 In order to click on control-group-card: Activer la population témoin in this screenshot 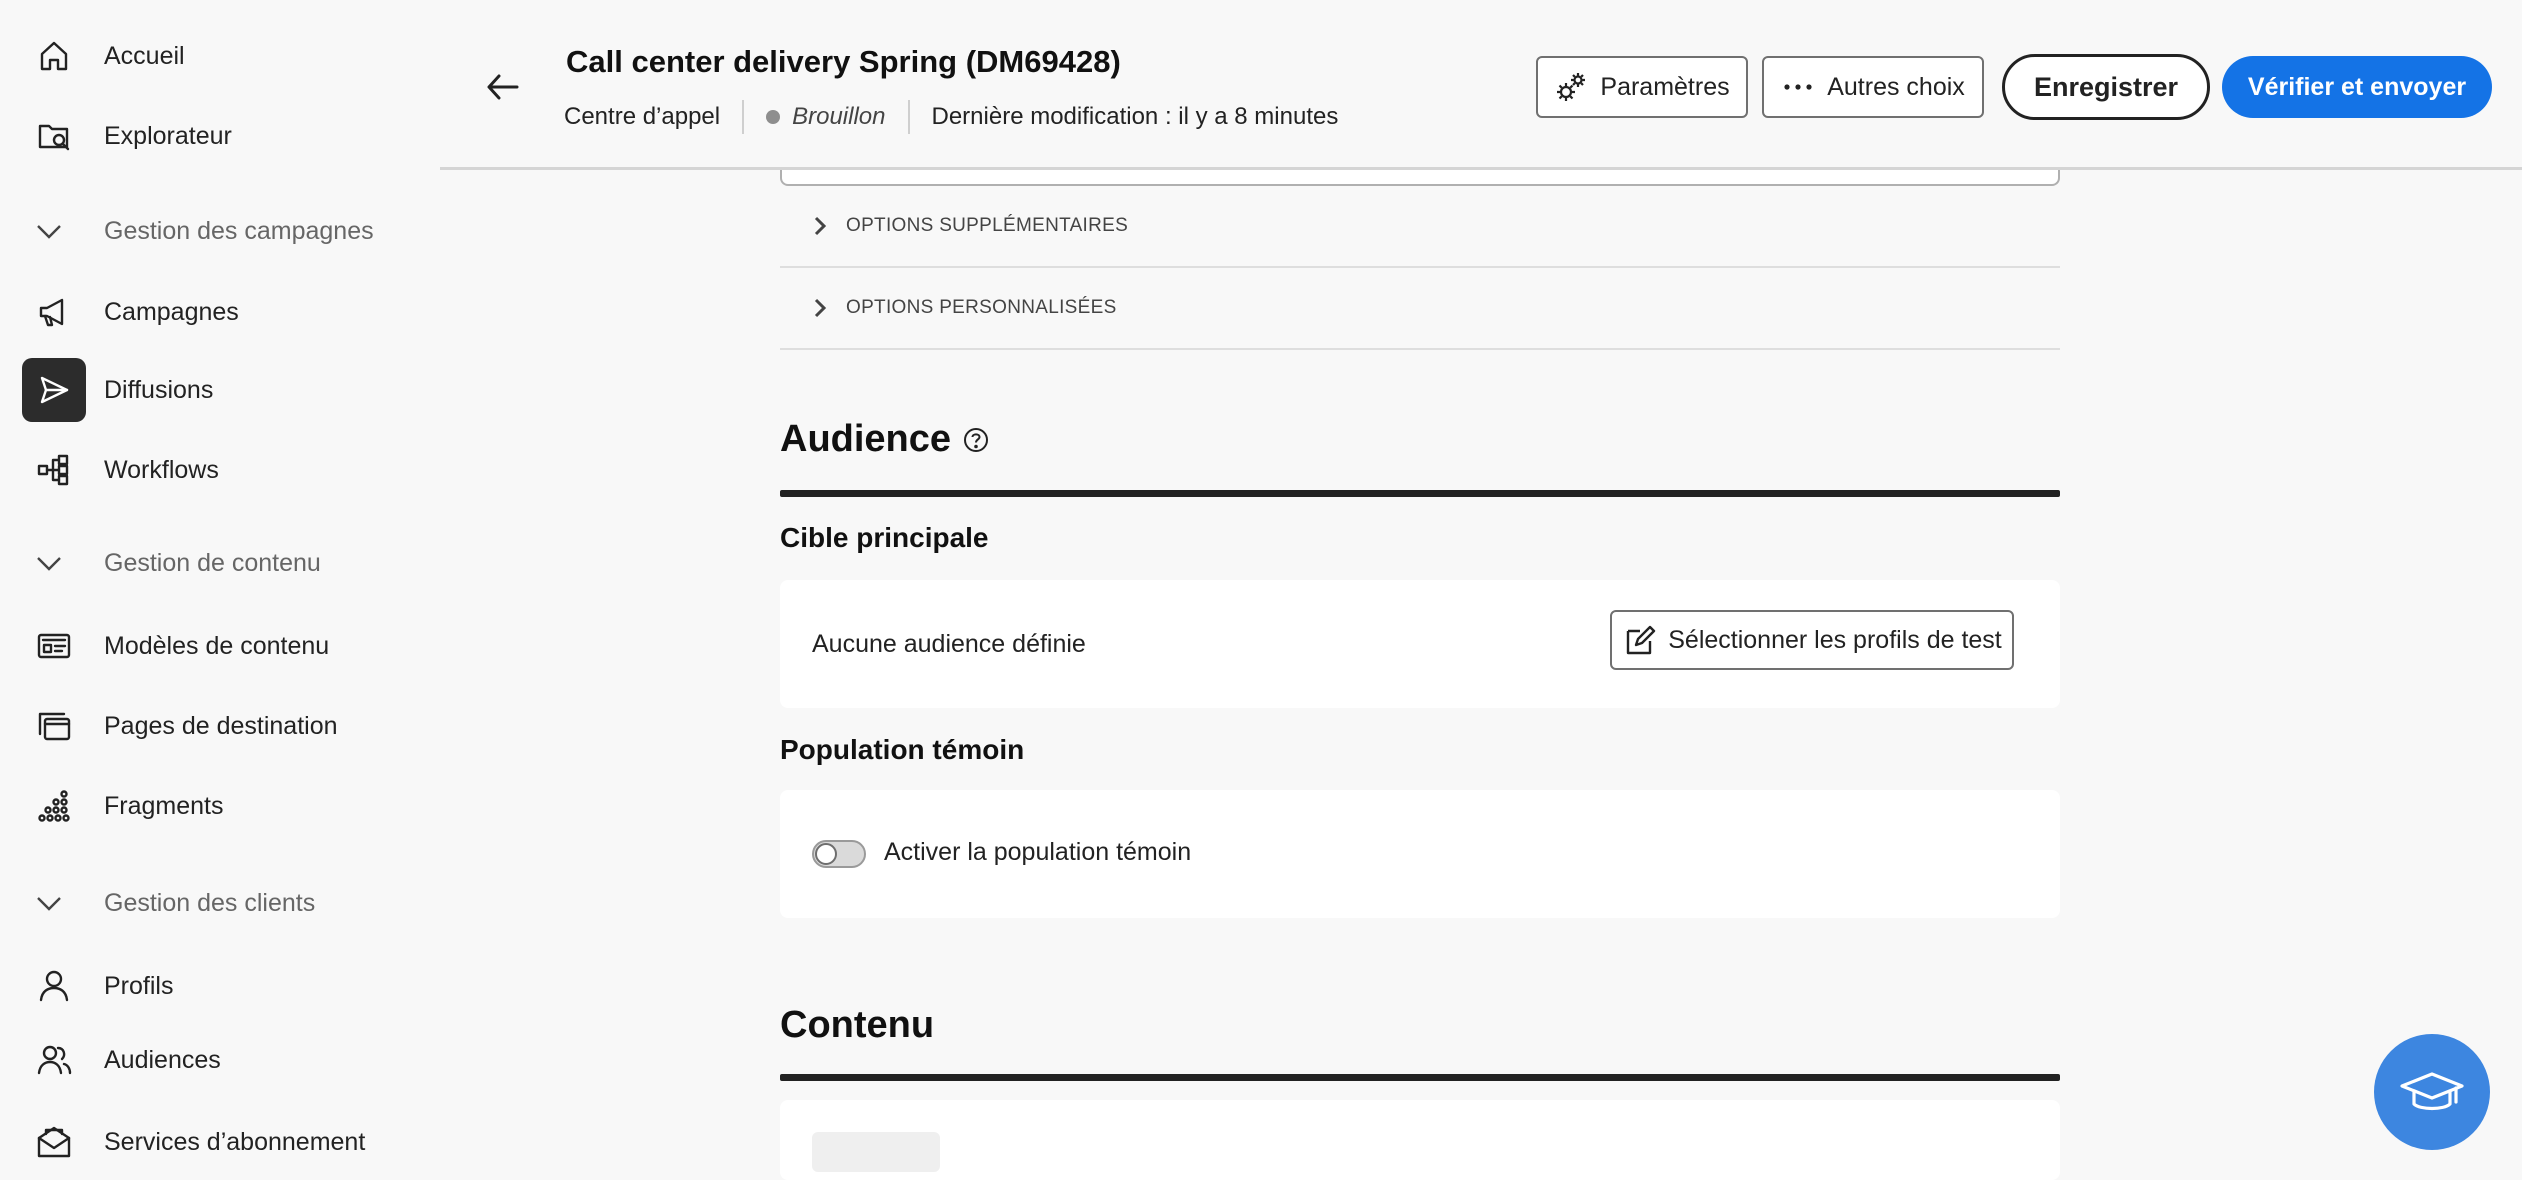, I will do `click(1420, 854)`.